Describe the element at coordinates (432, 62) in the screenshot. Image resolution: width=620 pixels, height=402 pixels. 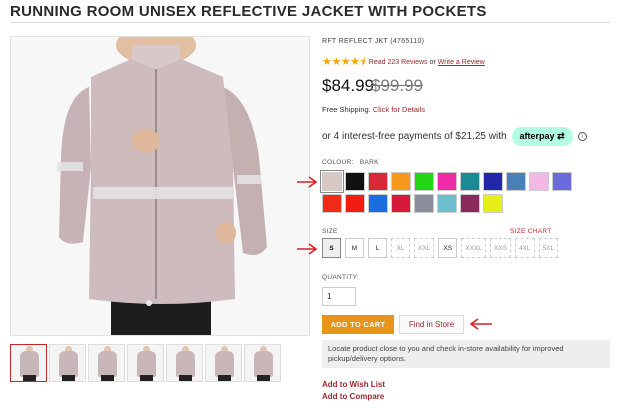
I see `or-text: or` at that location.